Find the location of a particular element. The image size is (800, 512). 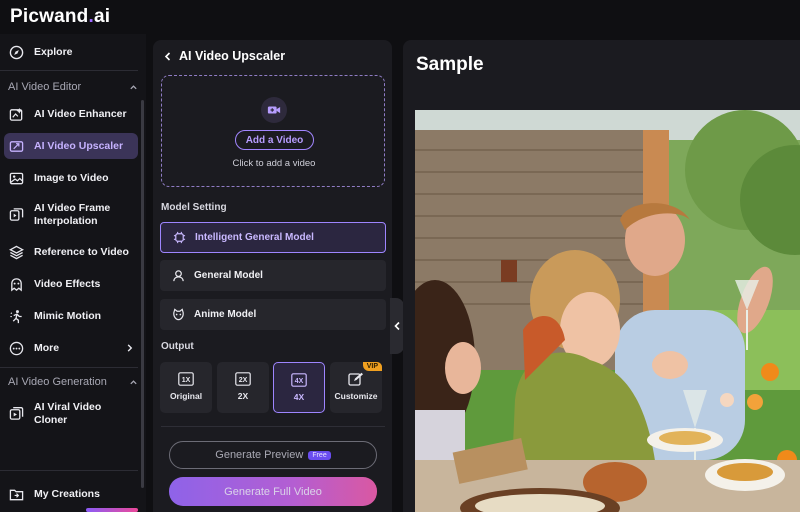

scale-badge: 2X is located at coordinates (243, 380).